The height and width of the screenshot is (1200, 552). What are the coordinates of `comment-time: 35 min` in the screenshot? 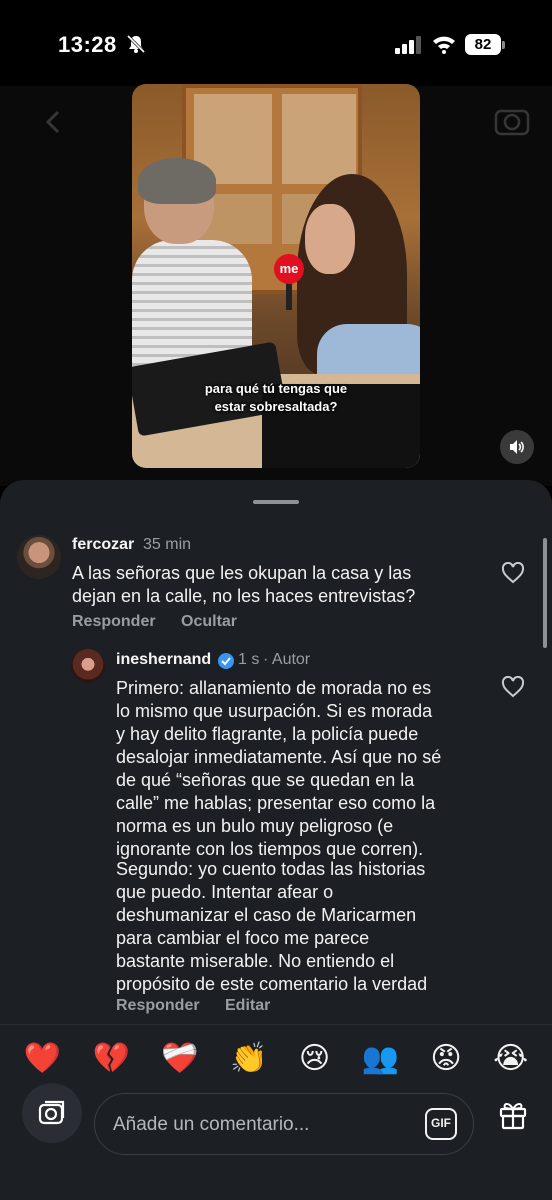 It's located at (167, 544).